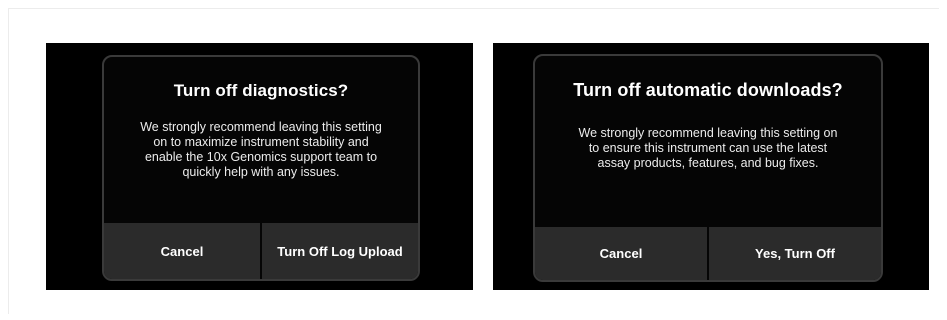  Describe the element at coordinates (261, 90) in the screenshot. I see `dialog-title: Turn off diagnostics?` at that location.